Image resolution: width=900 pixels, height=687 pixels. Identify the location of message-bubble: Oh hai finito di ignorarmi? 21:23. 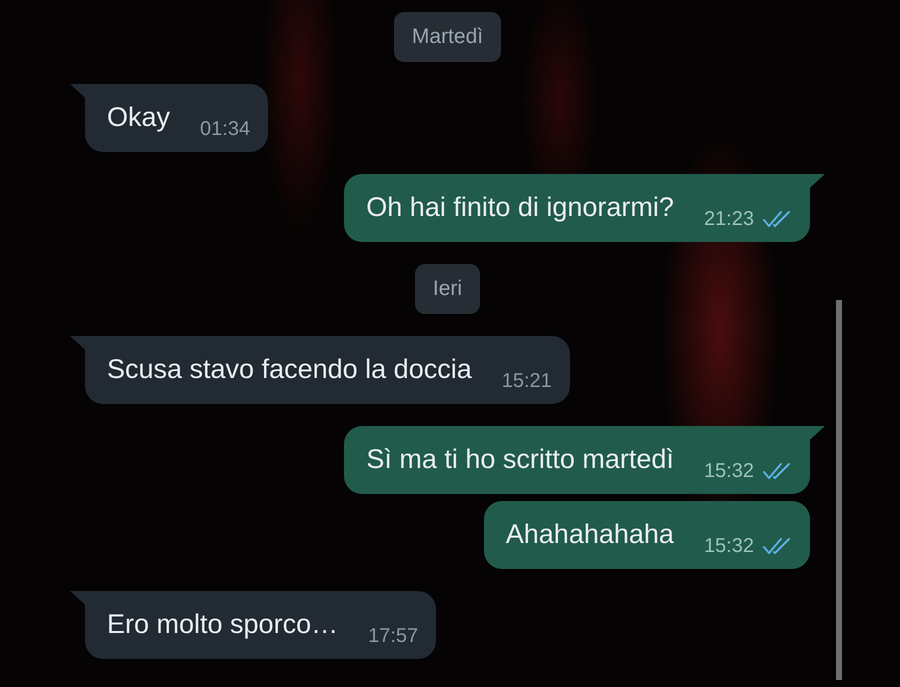
(584, 208).